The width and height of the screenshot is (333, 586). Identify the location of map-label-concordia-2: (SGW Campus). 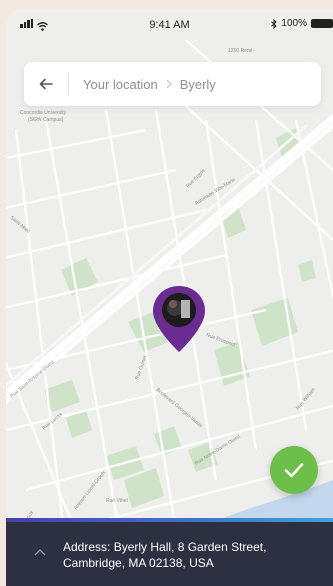
(46, 120).